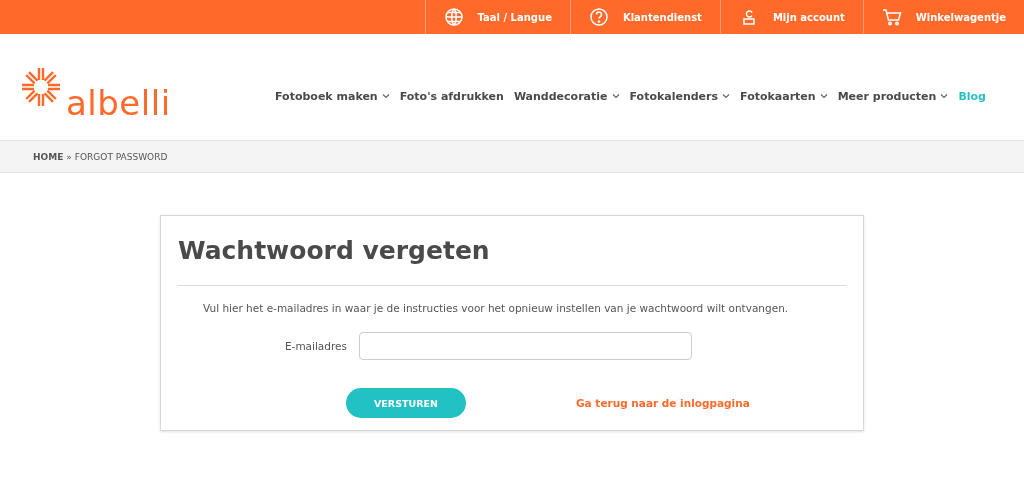 The height and width of the screenshot is (484, 1024). Describe the element at coordinates (680, 96) in the screenshot. I see `nav-item: Fotokalenders` at that location.